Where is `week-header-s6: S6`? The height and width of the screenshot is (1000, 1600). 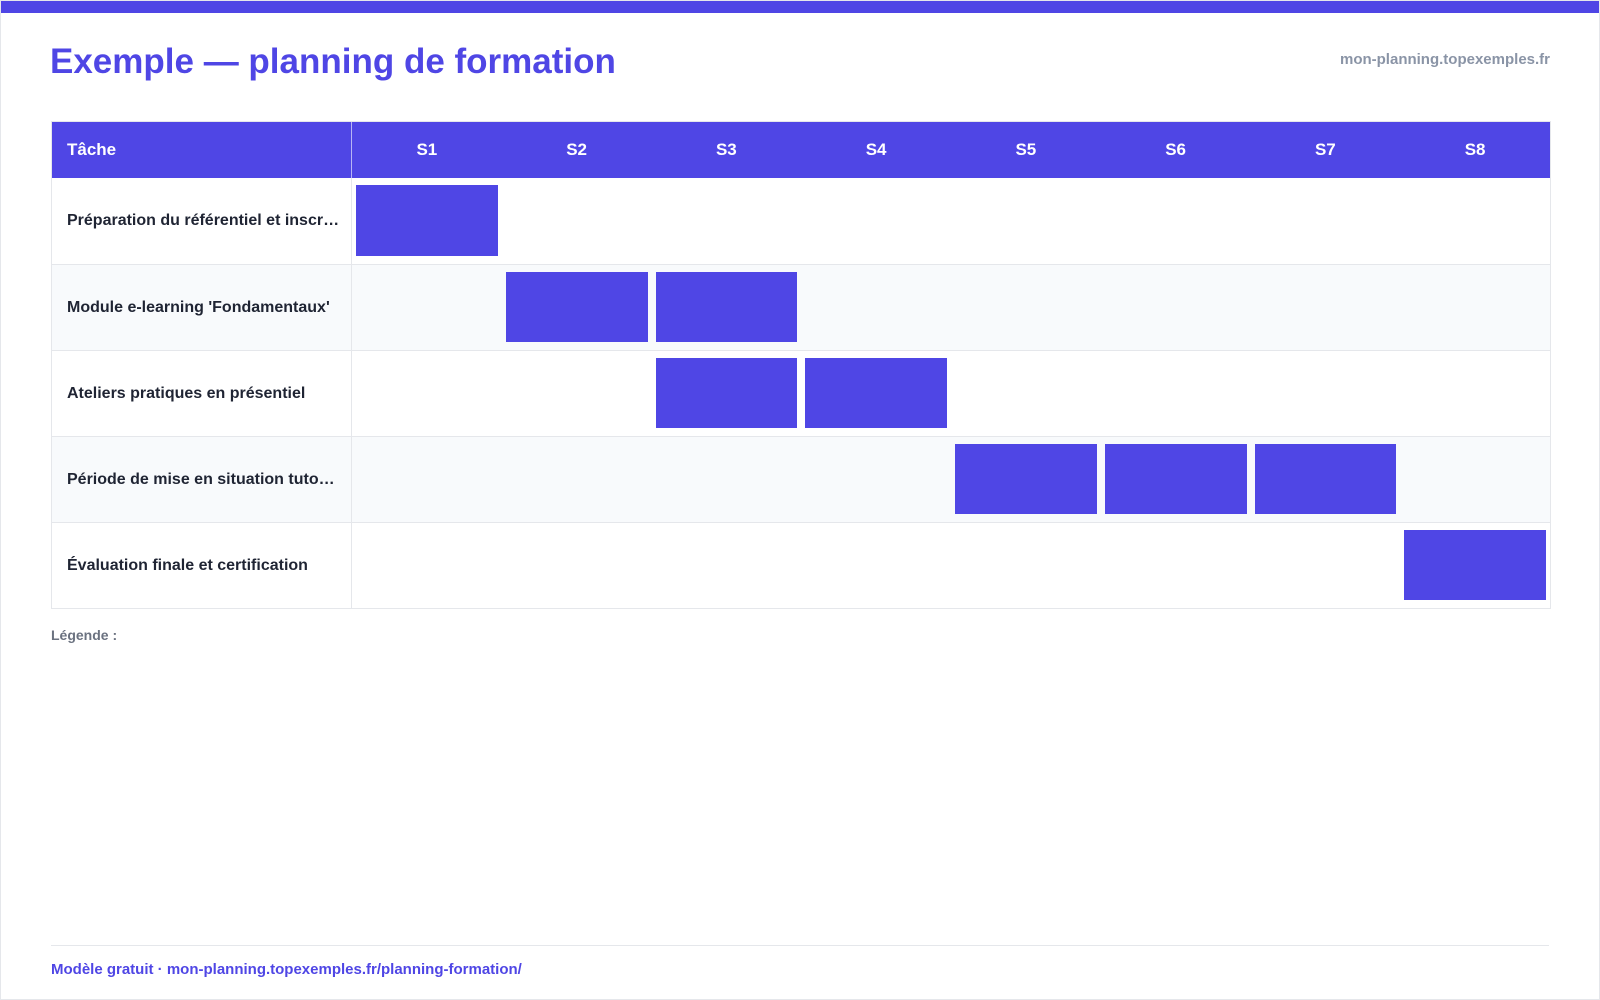
week-header-s6: S6 is located at coordinates (1176, 149).